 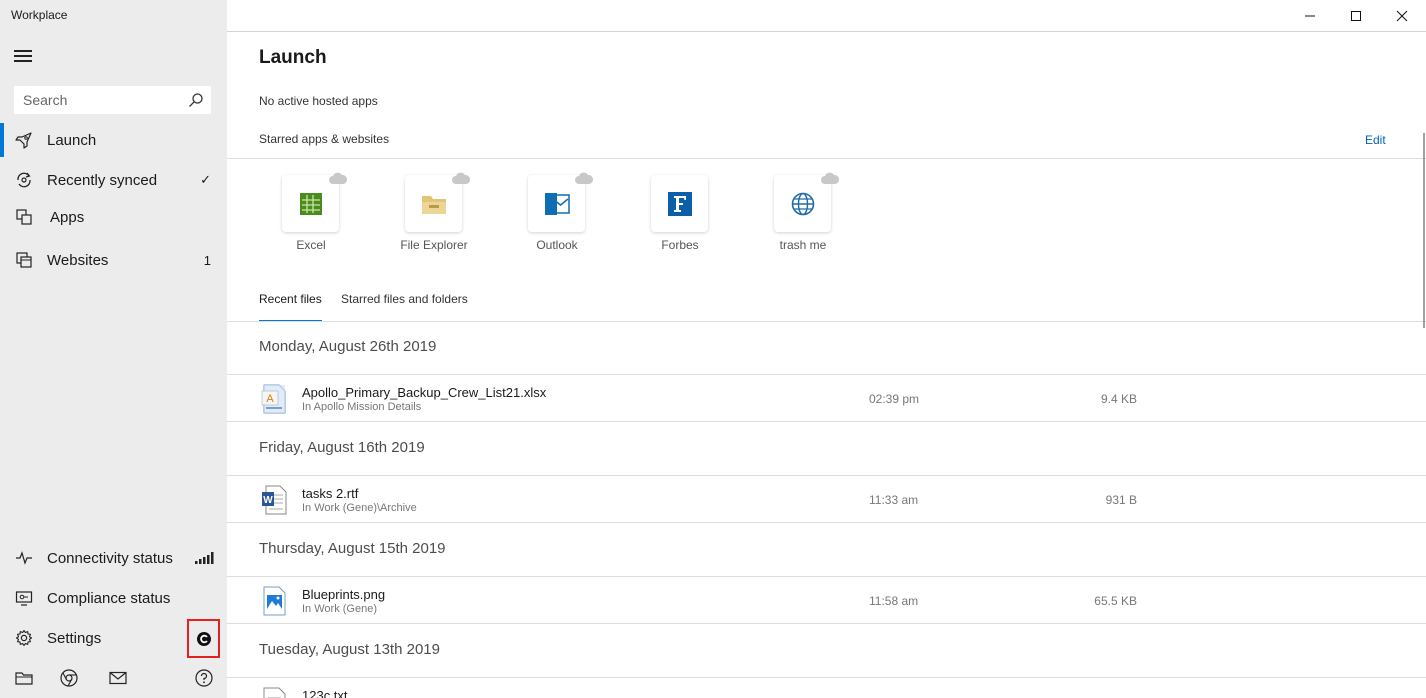 What do you see at coordinates (24, 558) in the screenshot?
I see `pulse-icon` at bounding box center [24, 558].